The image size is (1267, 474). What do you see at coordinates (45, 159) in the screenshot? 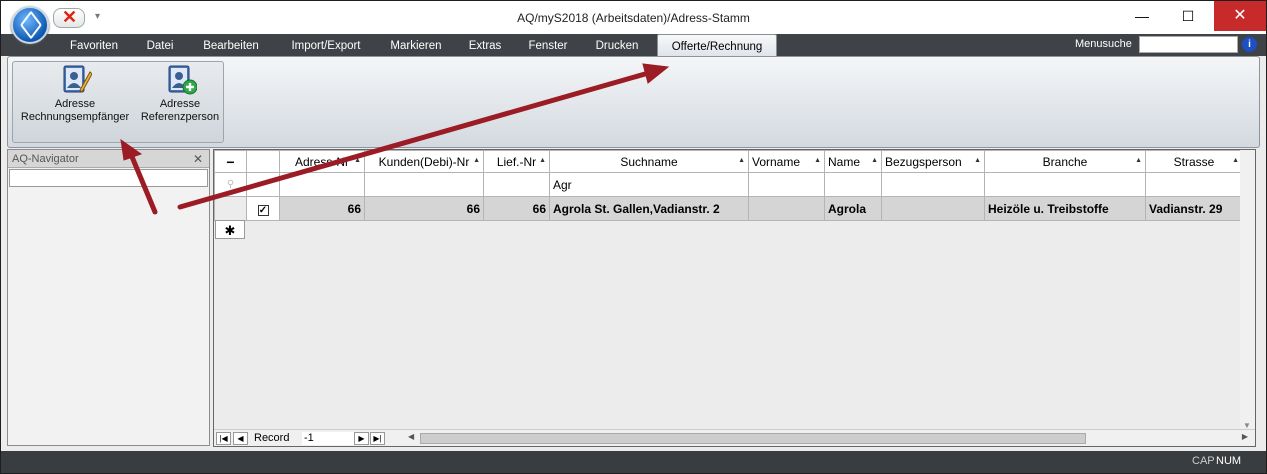
I see `navigator-title: AQ-Navigator` at bounding box center [45, 159].